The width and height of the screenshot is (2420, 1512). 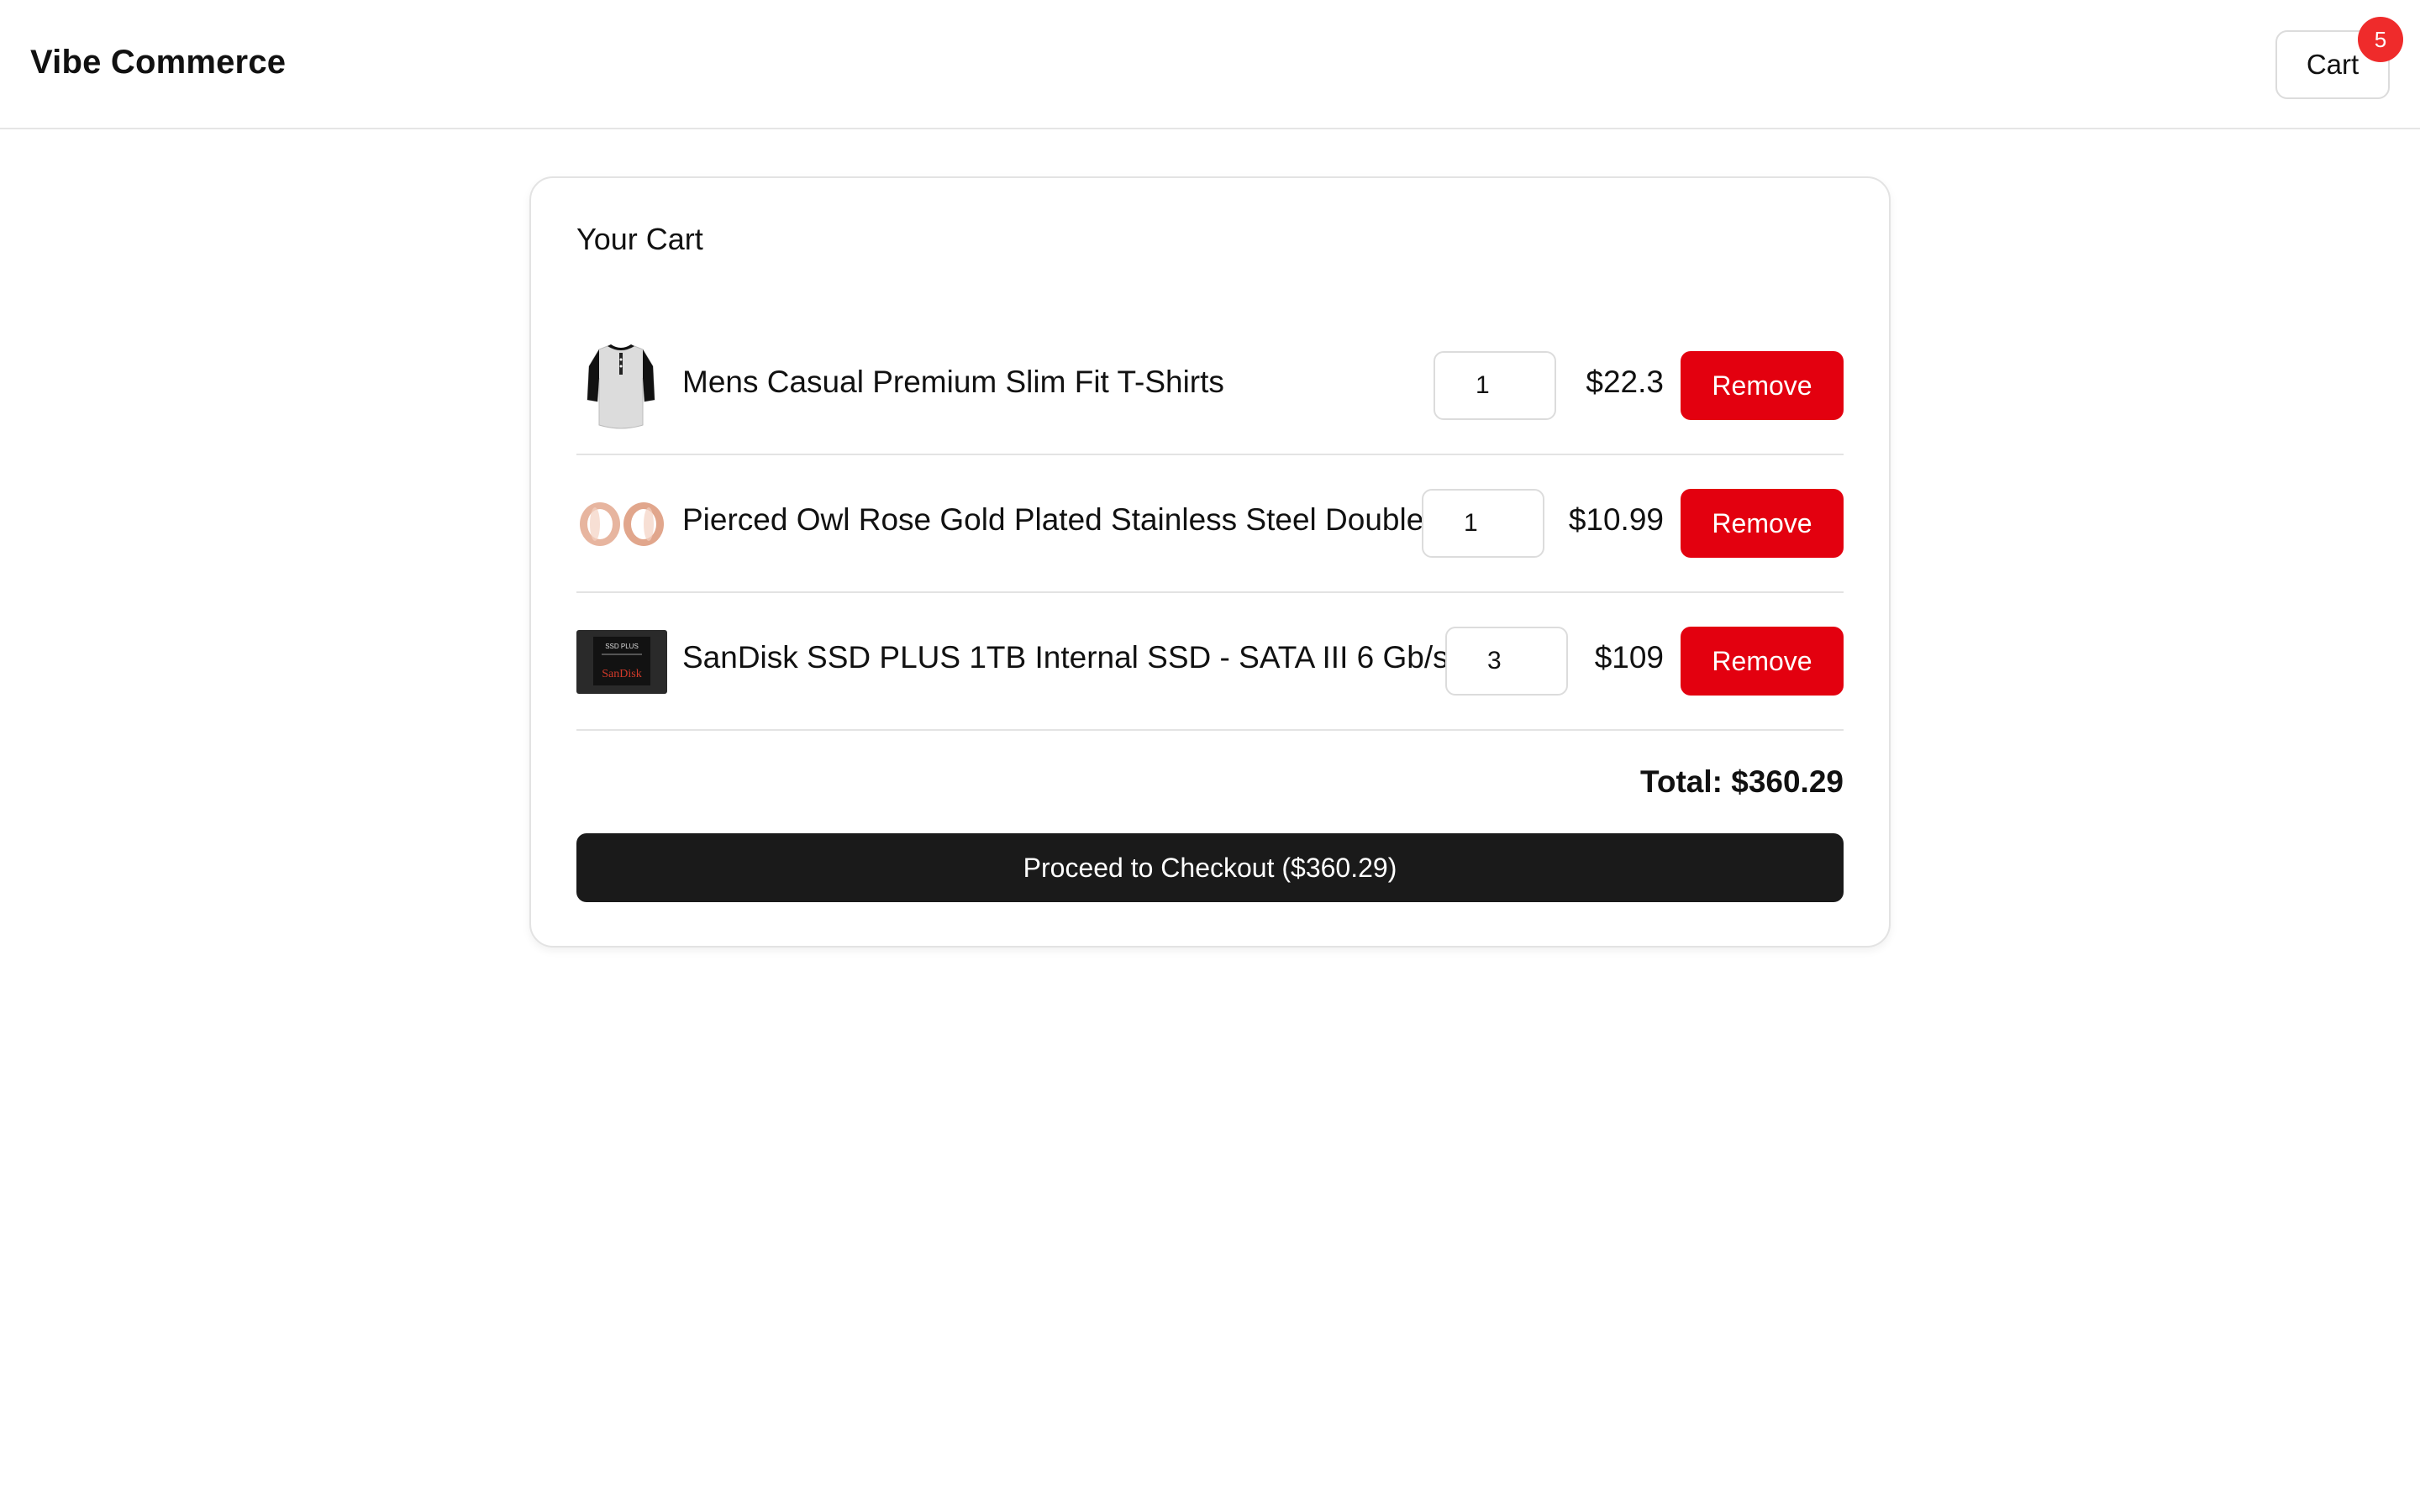 I want to click on ssd-brand-label: SanDisk, so click(x=621, y=674).